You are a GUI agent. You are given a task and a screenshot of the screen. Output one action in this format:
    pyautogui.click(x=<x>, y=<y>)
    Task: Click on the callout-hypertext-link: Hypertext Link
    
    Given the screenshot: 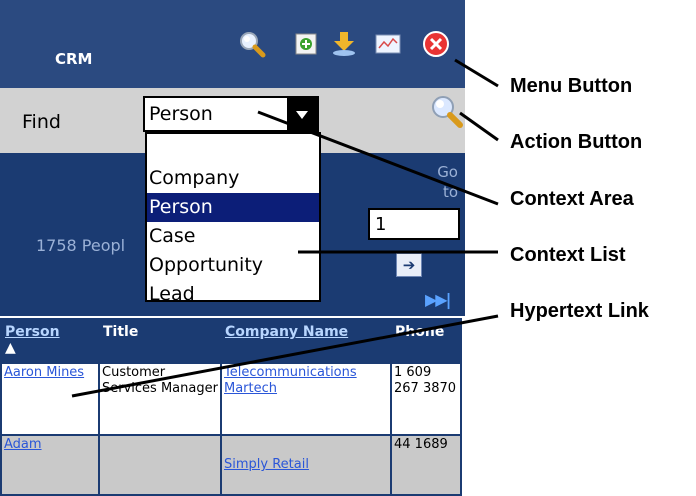 What is the action you would take?
    pyautogui.click(x=579, y=311)
    